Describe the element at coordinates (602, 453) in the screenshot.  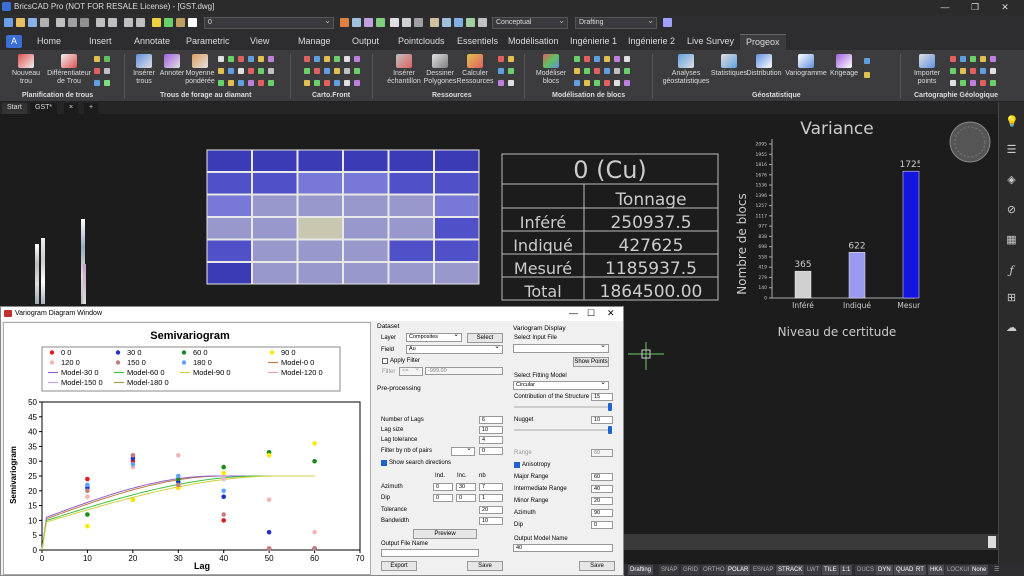
I see `range-input: 60` at that location.